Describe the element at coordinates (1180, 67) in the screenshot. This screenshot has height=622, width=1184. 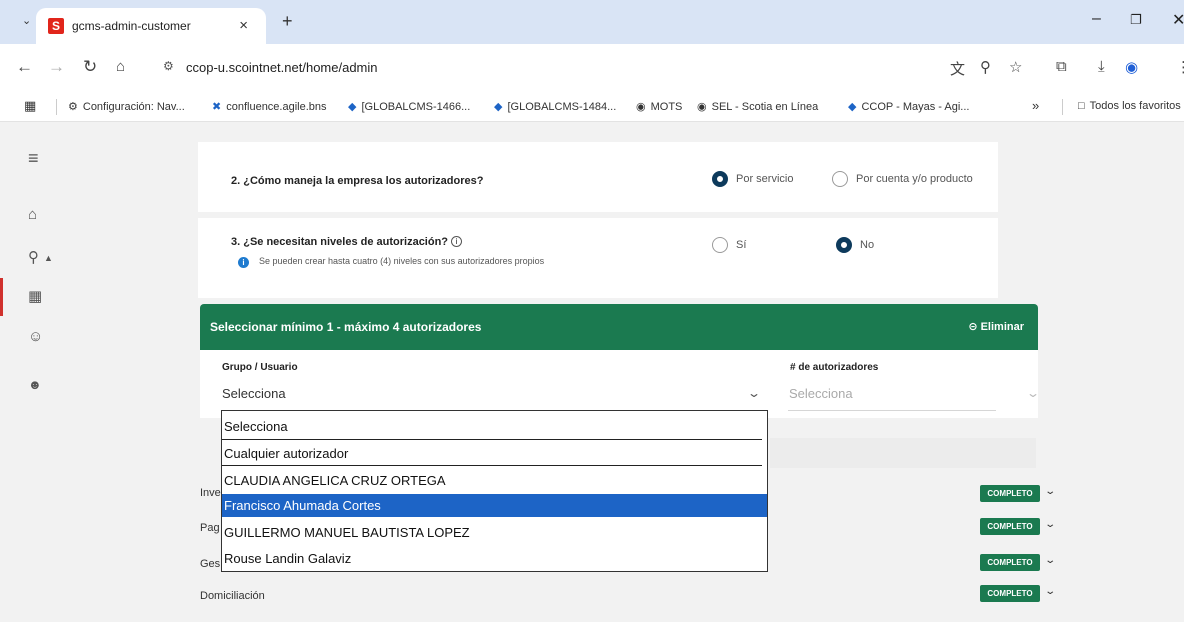
I see `menu-icon: ⋮` at that location.